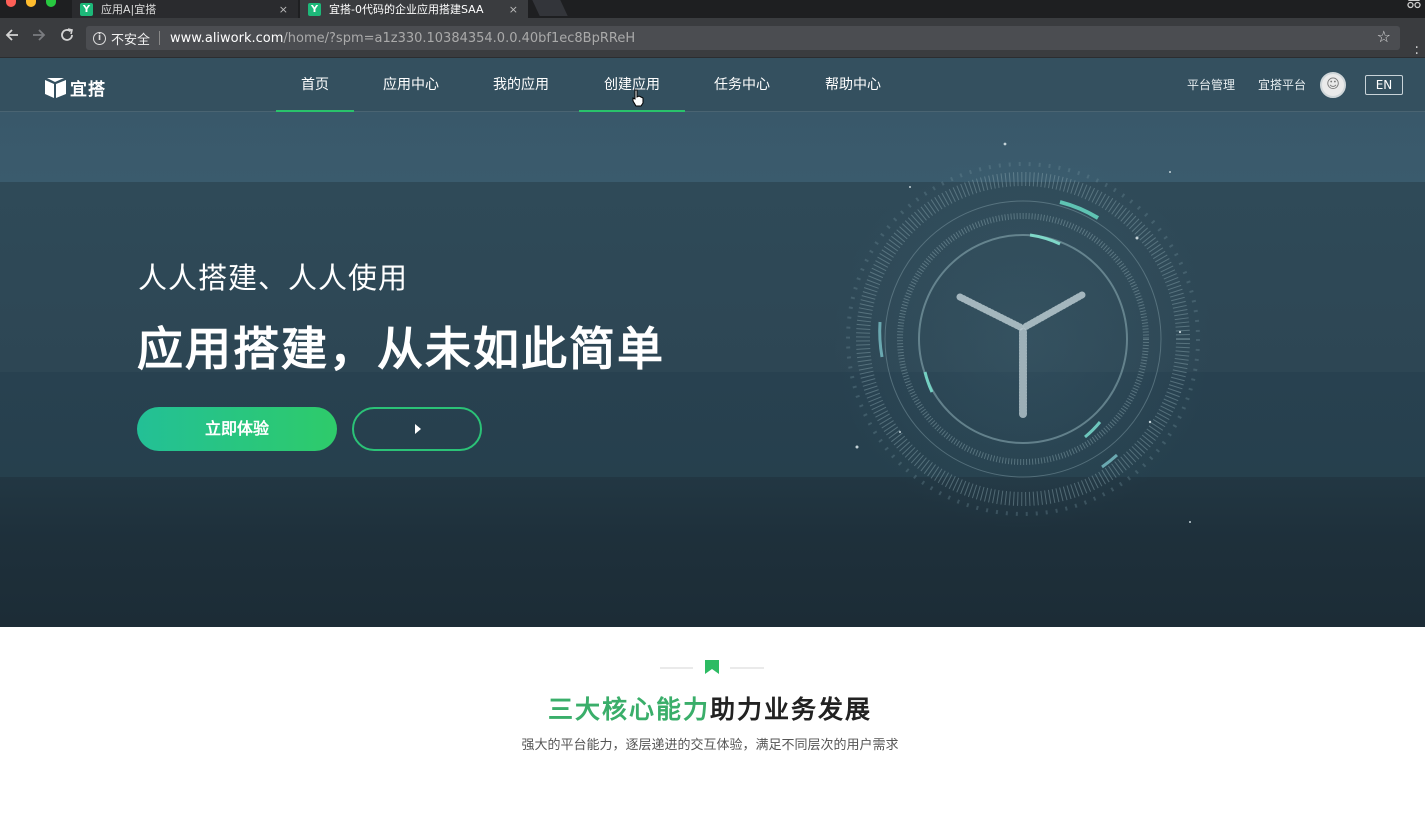  I want to click on section-title-highlight: 三大核心能力, so click(628, 709).